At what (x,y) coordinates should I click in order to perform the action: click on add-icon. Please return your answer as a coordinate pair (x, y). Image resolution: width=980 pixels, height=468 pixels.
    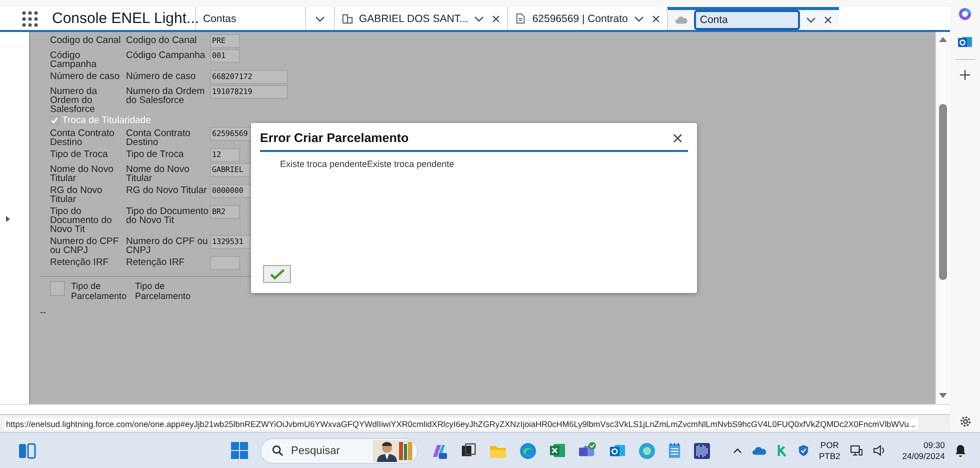
    Looking at the image, I should click on (965, 75).